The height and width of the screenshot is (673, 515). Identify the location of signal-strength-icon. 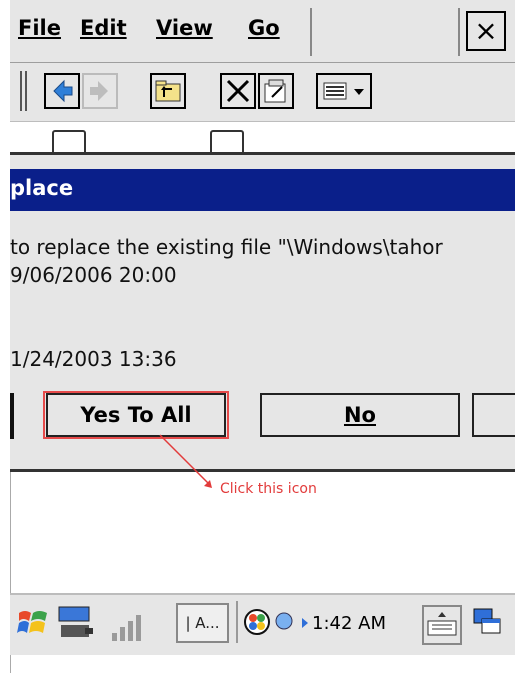
(128, 629).